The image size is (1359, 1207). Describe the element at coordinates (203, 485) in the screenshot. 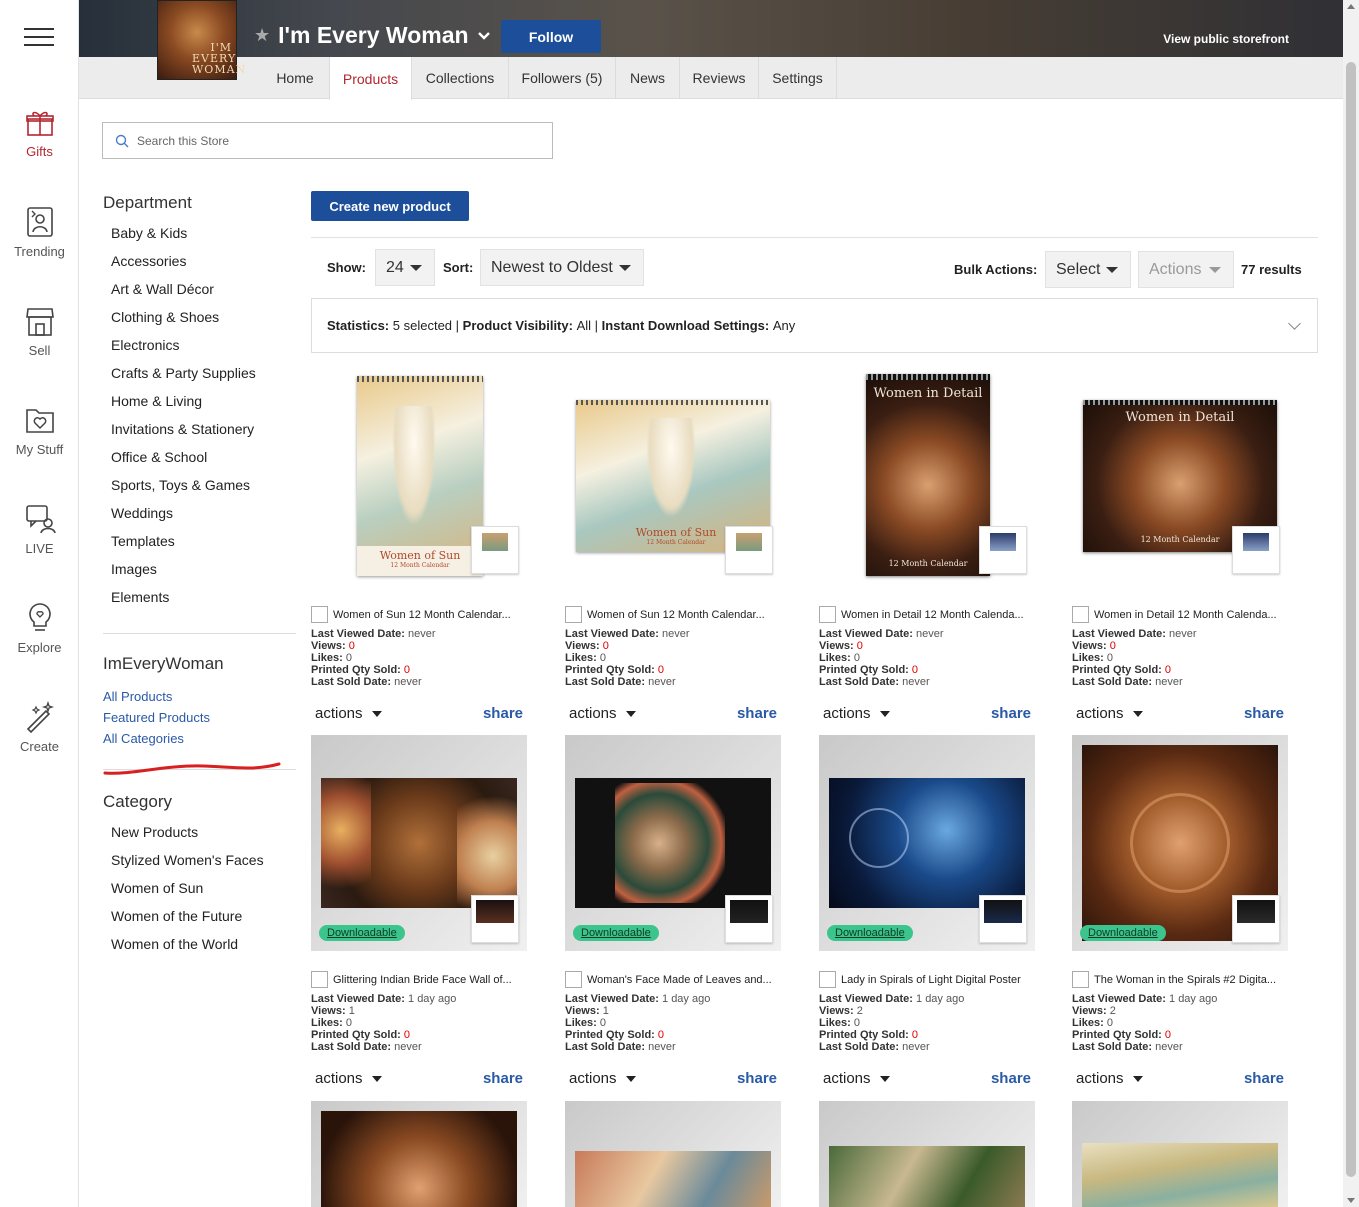

I see `department-item: Sports, Toys & Games` at that location.